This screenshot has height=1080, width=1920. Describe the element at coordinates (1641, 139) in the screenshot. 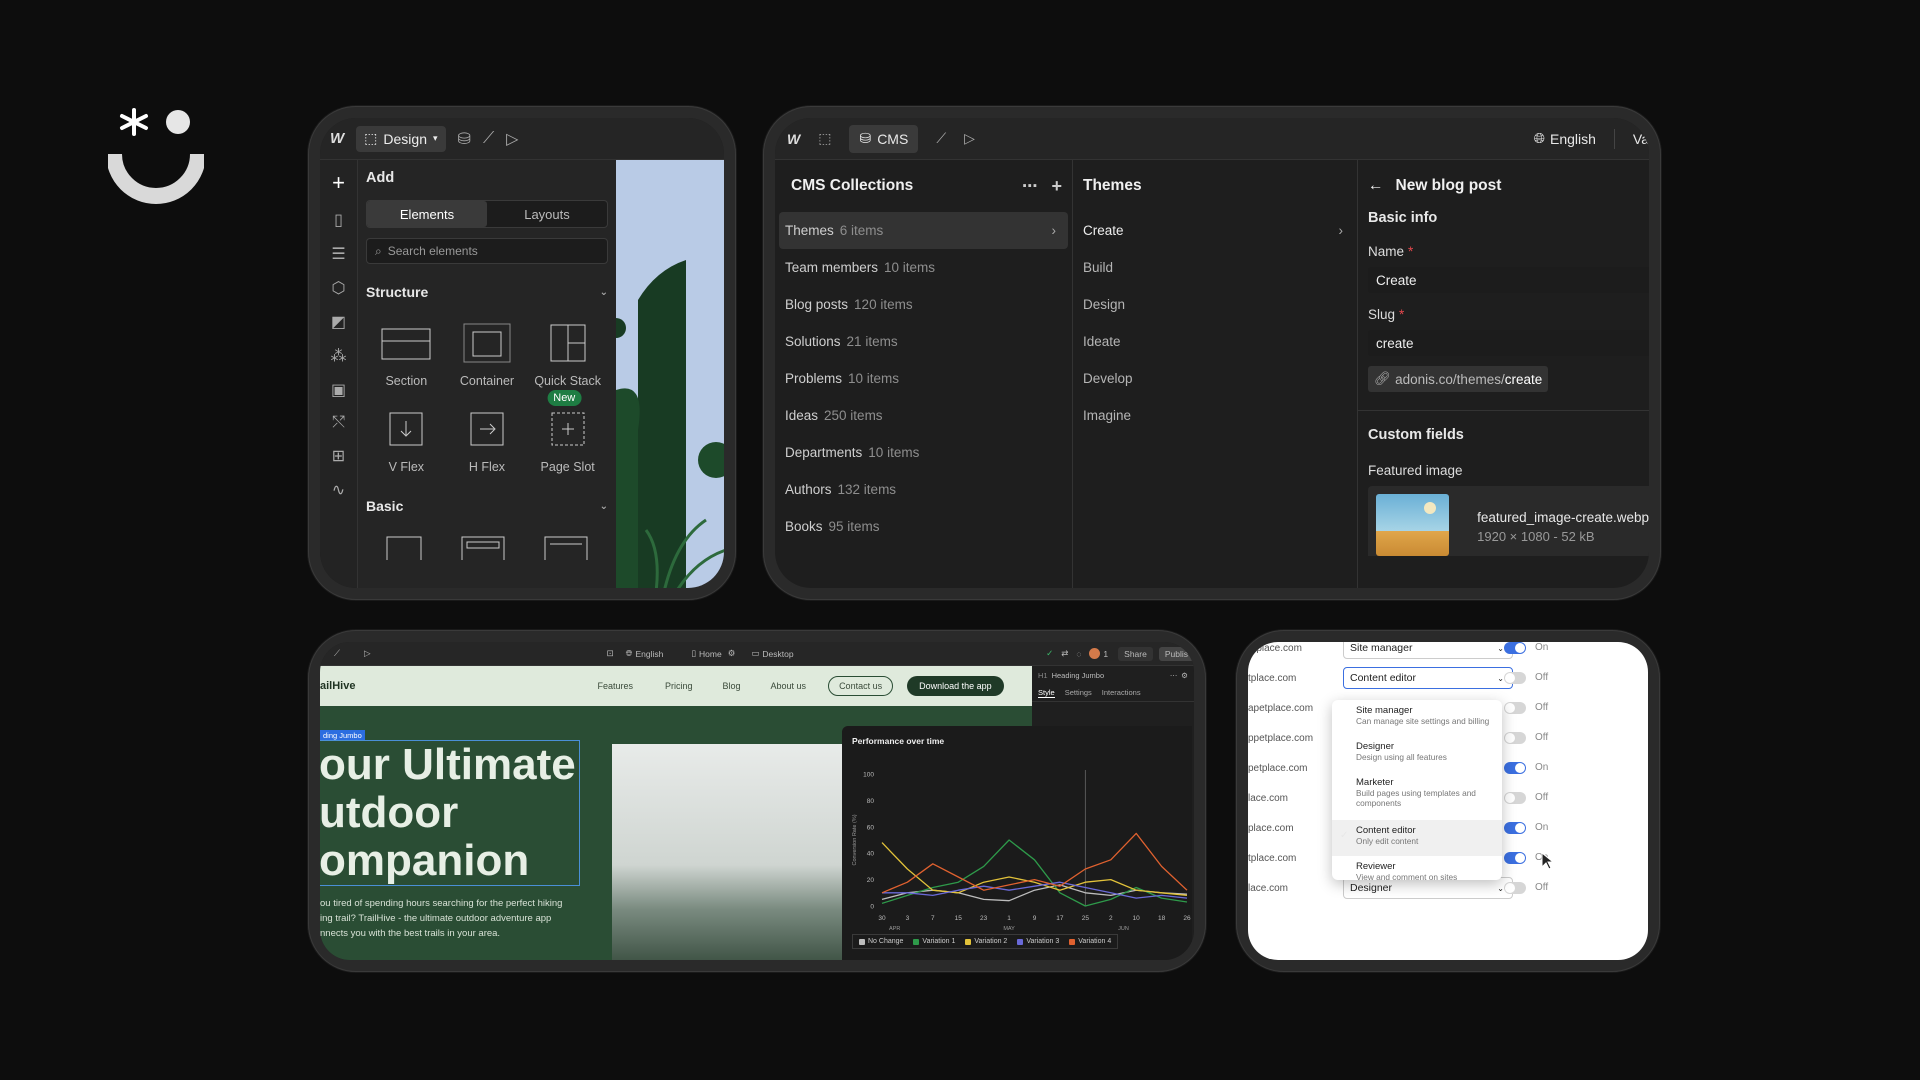

I see `user-initials: Va` at that location.